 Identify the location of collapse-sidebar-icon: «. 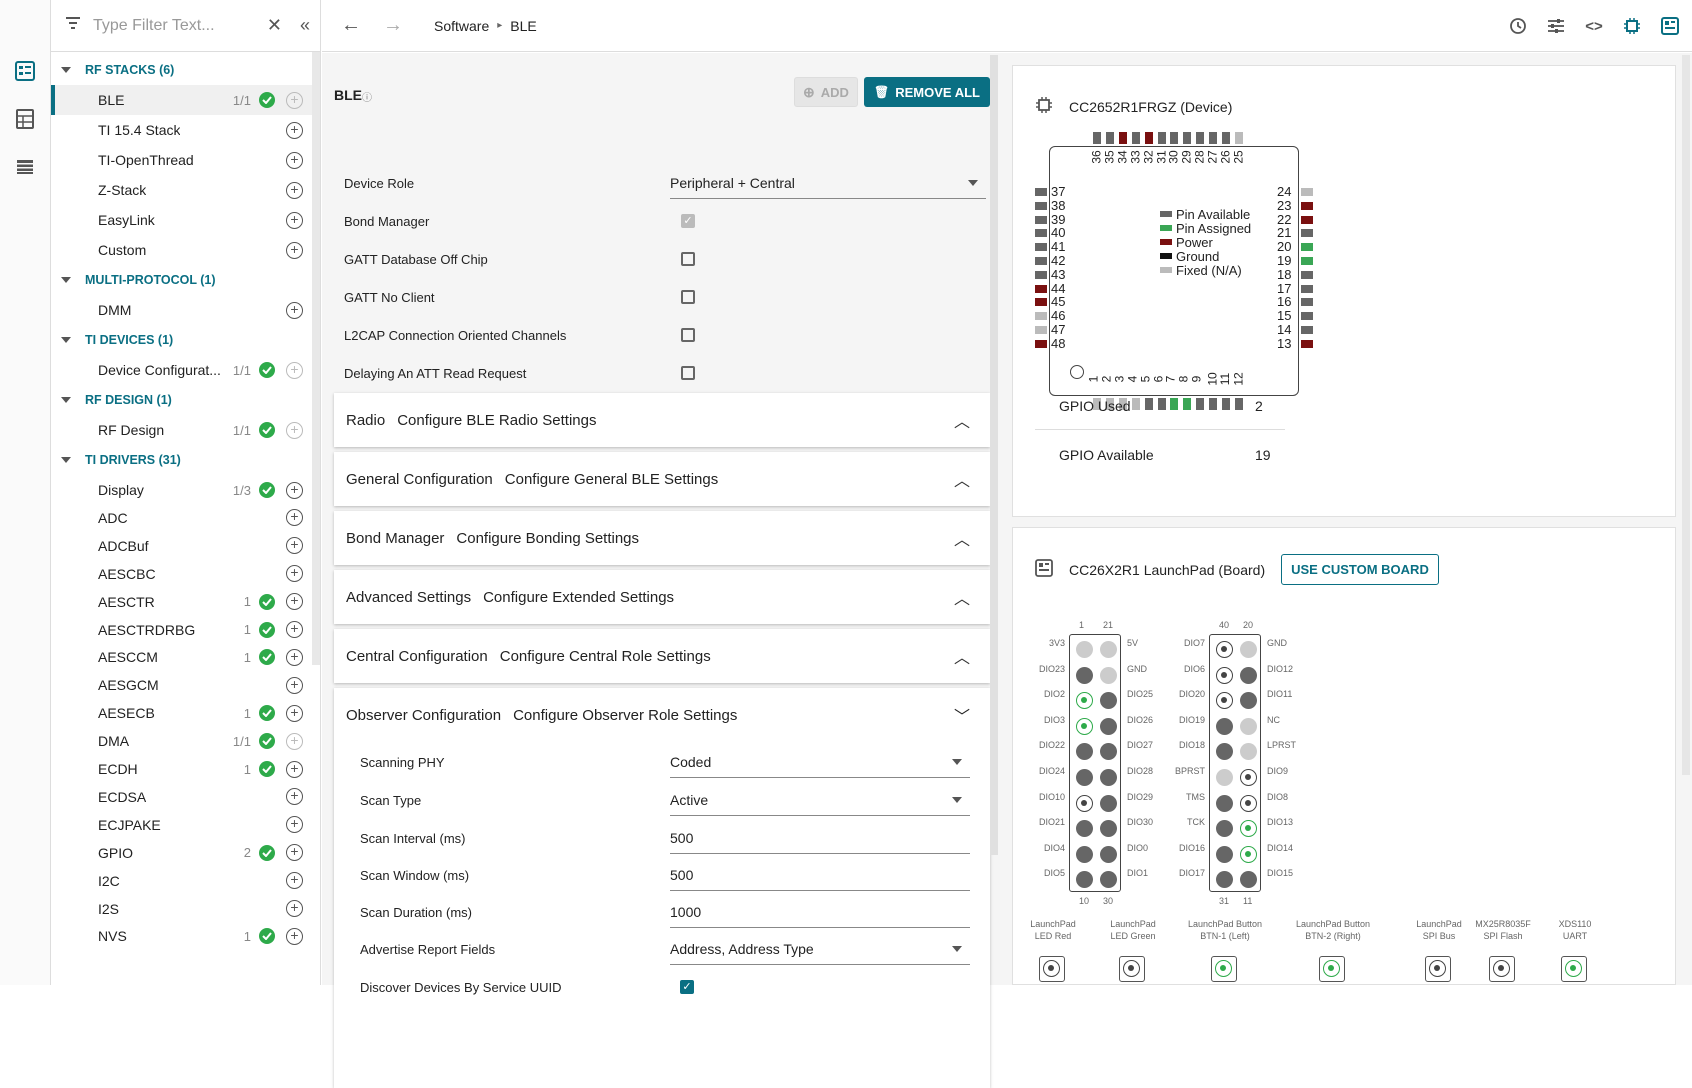
(305, 25).